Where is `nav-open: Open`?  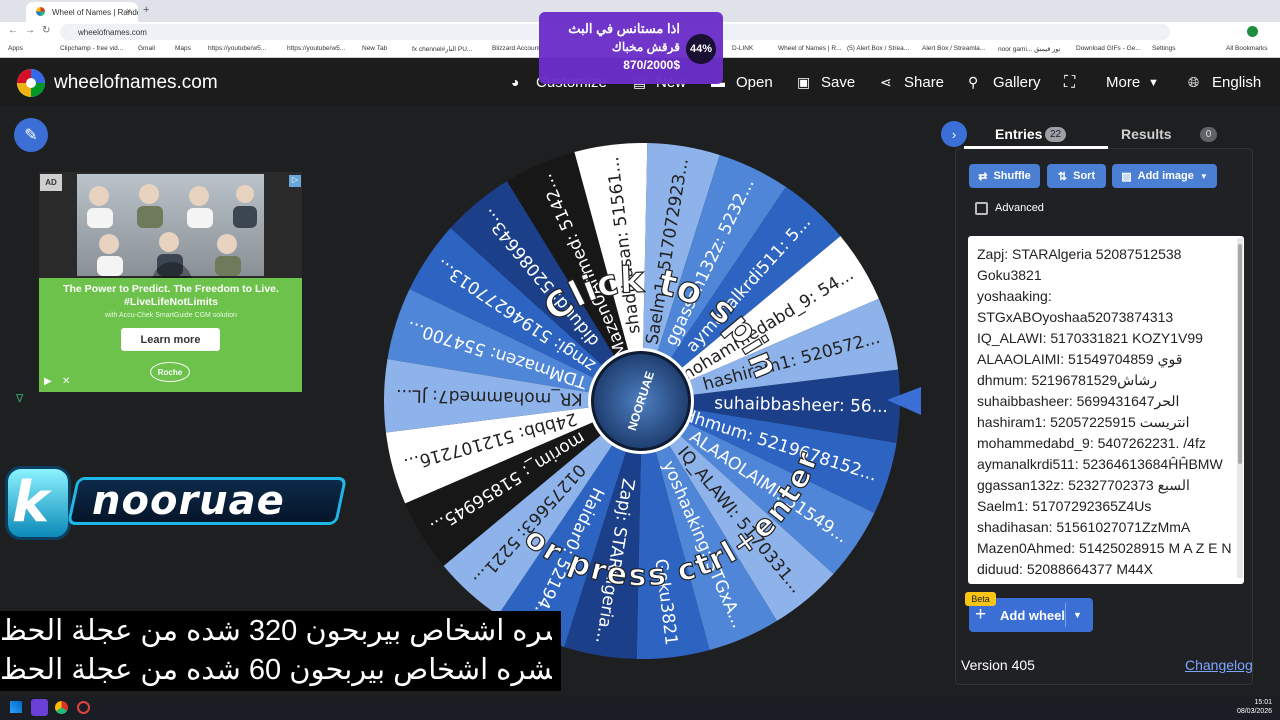 nav-open: Open is located at coordinates (754, 82).